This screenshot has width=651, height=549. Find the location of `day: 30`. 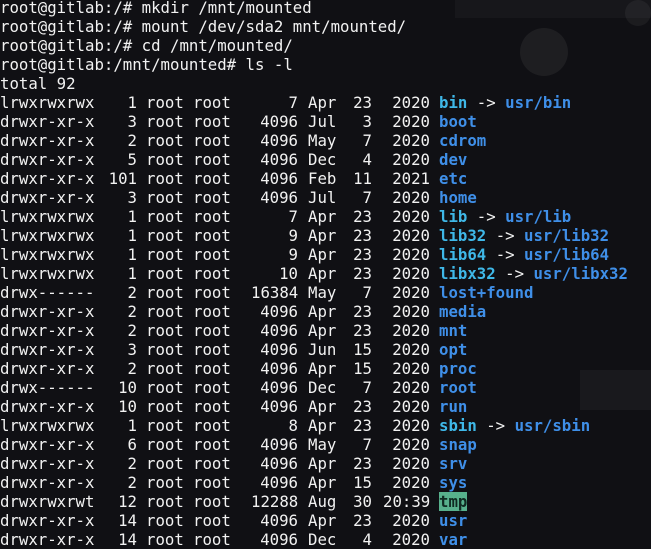

day: 30 is located at coordinates (362, 501).